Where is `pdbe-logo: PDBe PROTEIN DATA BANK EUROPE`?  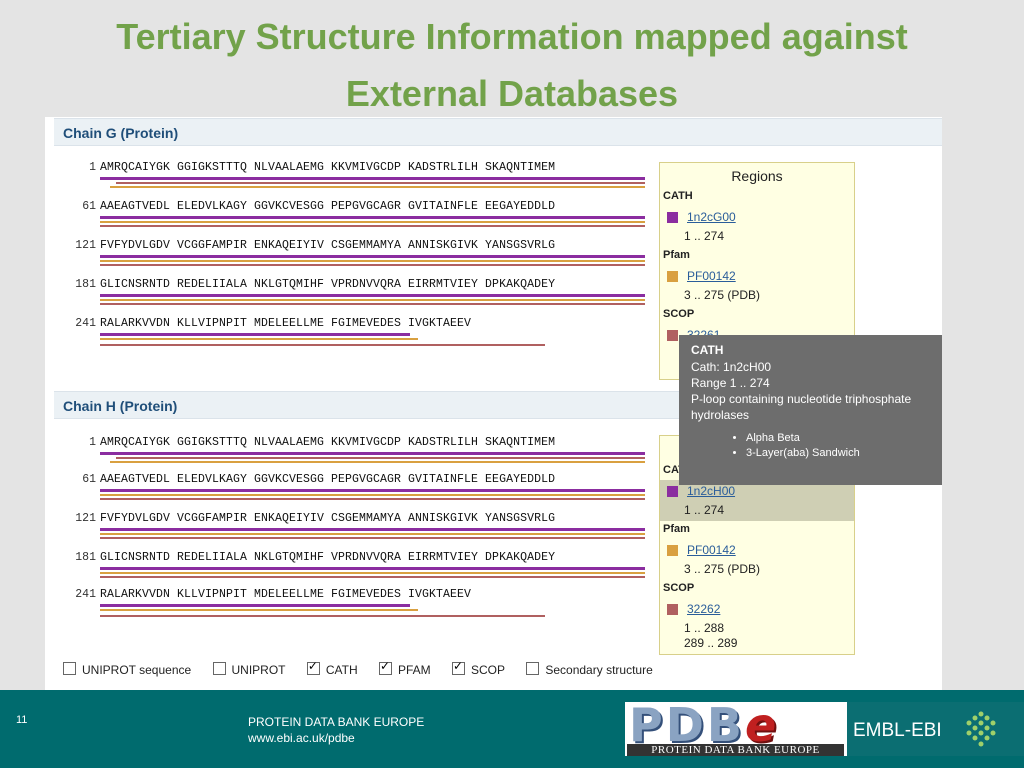
pdbe-logo: PDBe PROTEIN DATA BANK EUROPE is located at coordinates (735, 729).